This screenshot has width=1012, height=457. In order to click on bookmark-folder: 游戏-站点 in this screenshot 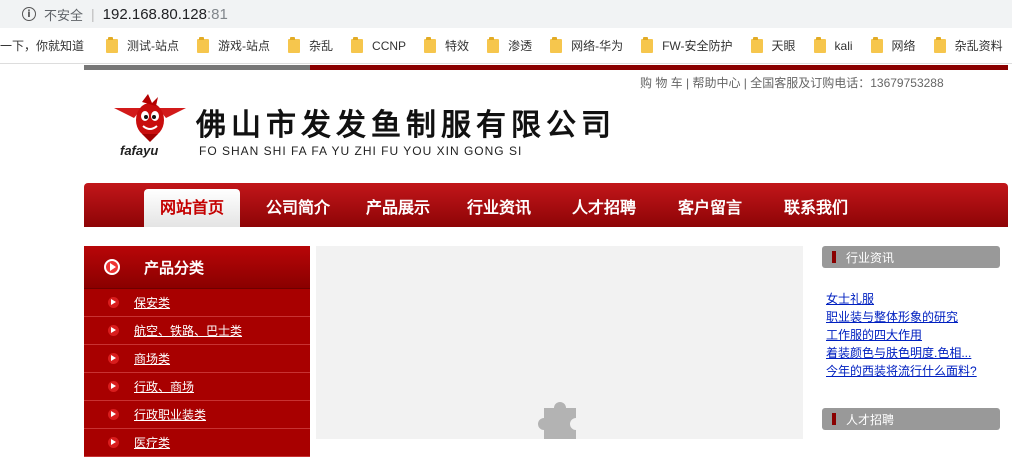, I will do `click(233, 45)`.